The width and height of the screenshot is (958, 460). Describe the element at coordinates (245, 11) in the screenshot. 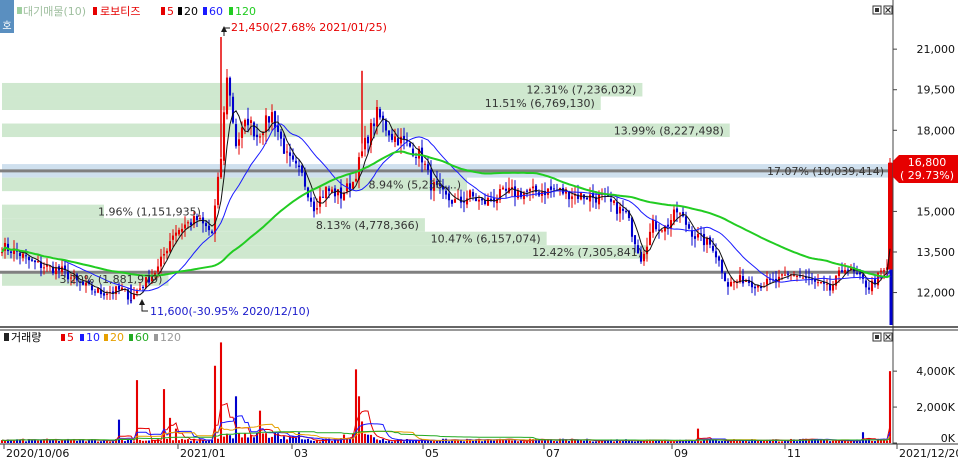

I see `ma120-legend: 120` at that location.